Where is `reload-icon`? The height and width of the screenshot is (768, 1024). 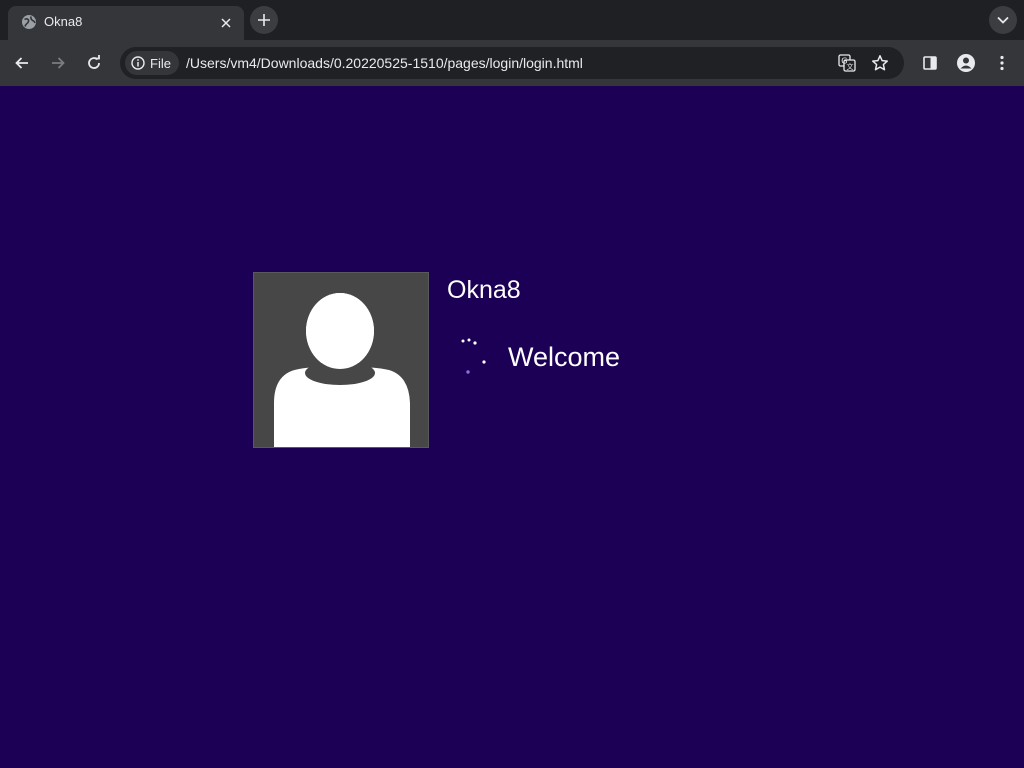
reload-icon is located at coordinates (94, 62).